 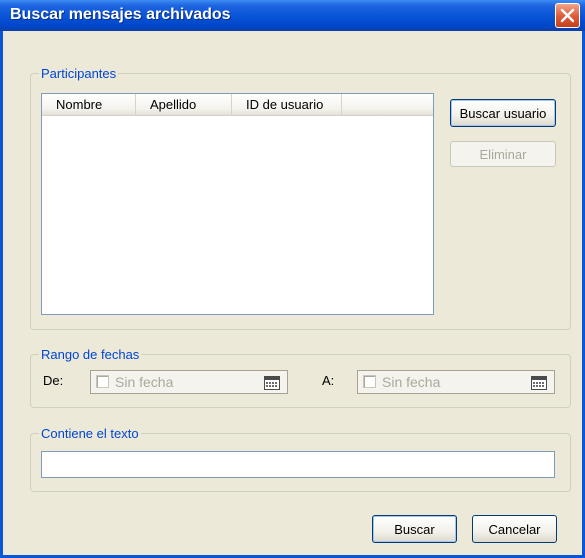 I want to click on participants-list-header: Nombre Apellido ID de usuario, so click(x=237, y=105).